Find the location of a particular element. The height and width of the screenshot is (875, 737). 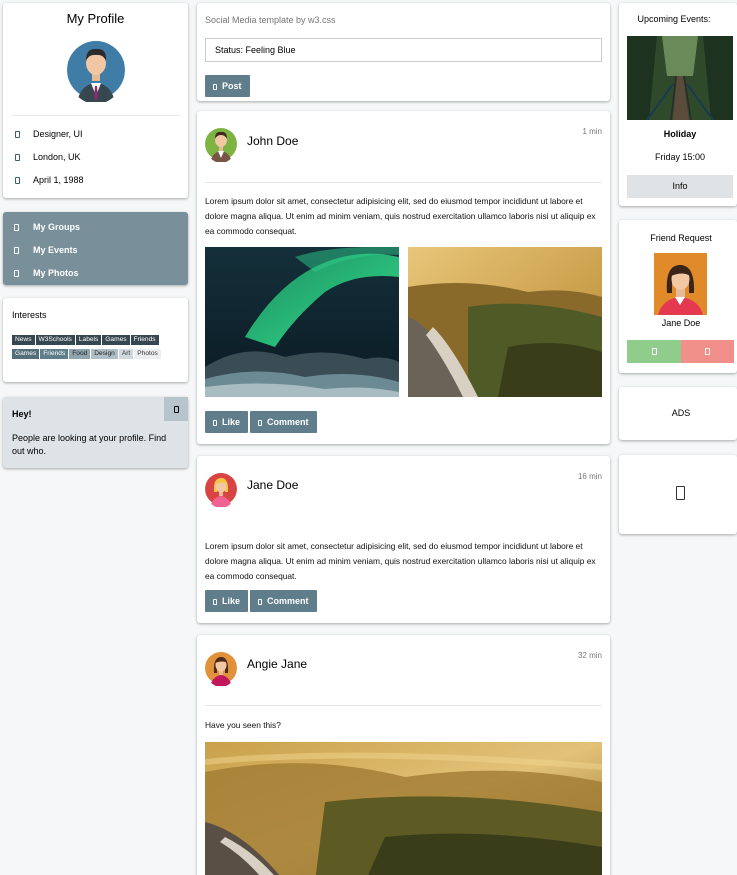

home-icon is located at coordinates (17, 158).